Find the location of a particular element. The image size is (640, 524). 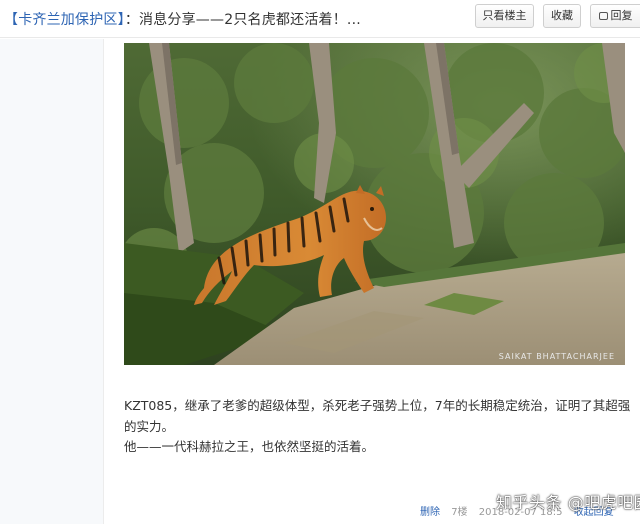

only-op-button: 只看楼主 is located at coordinates (504, 16).